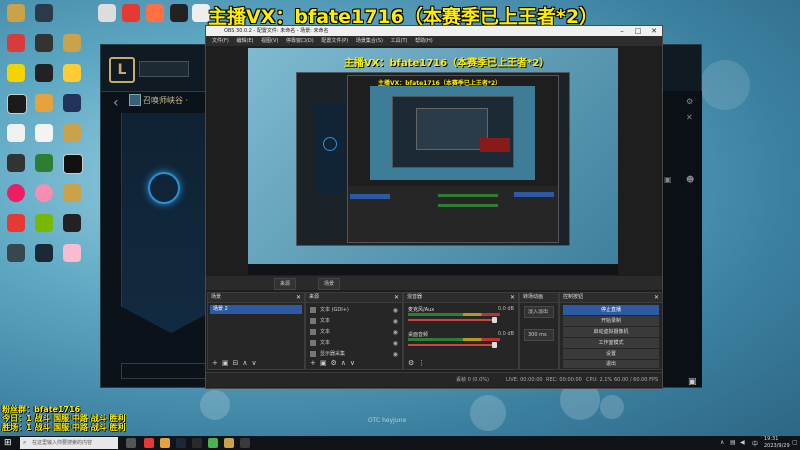 The width and height of the screenshot is (800, 450). I want to click on nvidia-icon, so click(44, 223).